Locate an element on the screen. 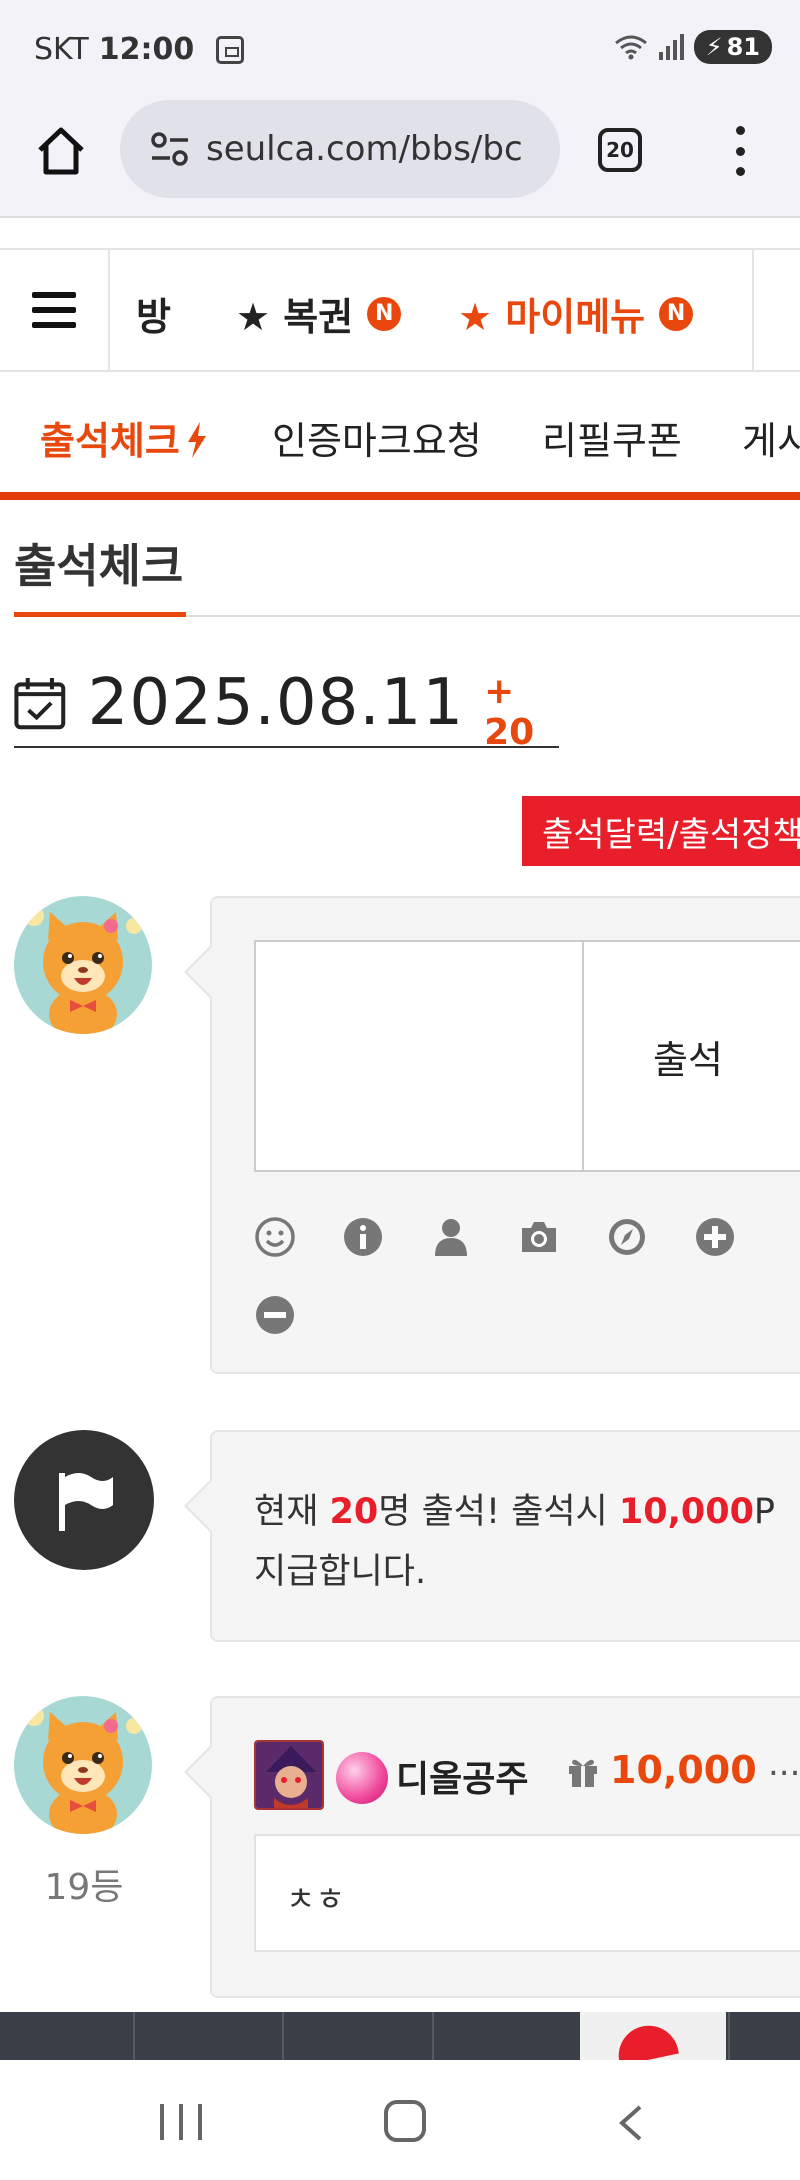 The width and height of the screenshot is (800, 2180). menu-divider is located at coordinates (753, 310).